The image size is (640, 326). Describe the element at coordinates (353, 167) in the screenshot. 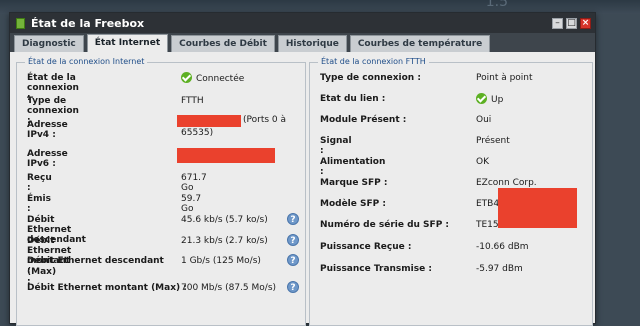

I see `field-label: Alimentation :` at that location.